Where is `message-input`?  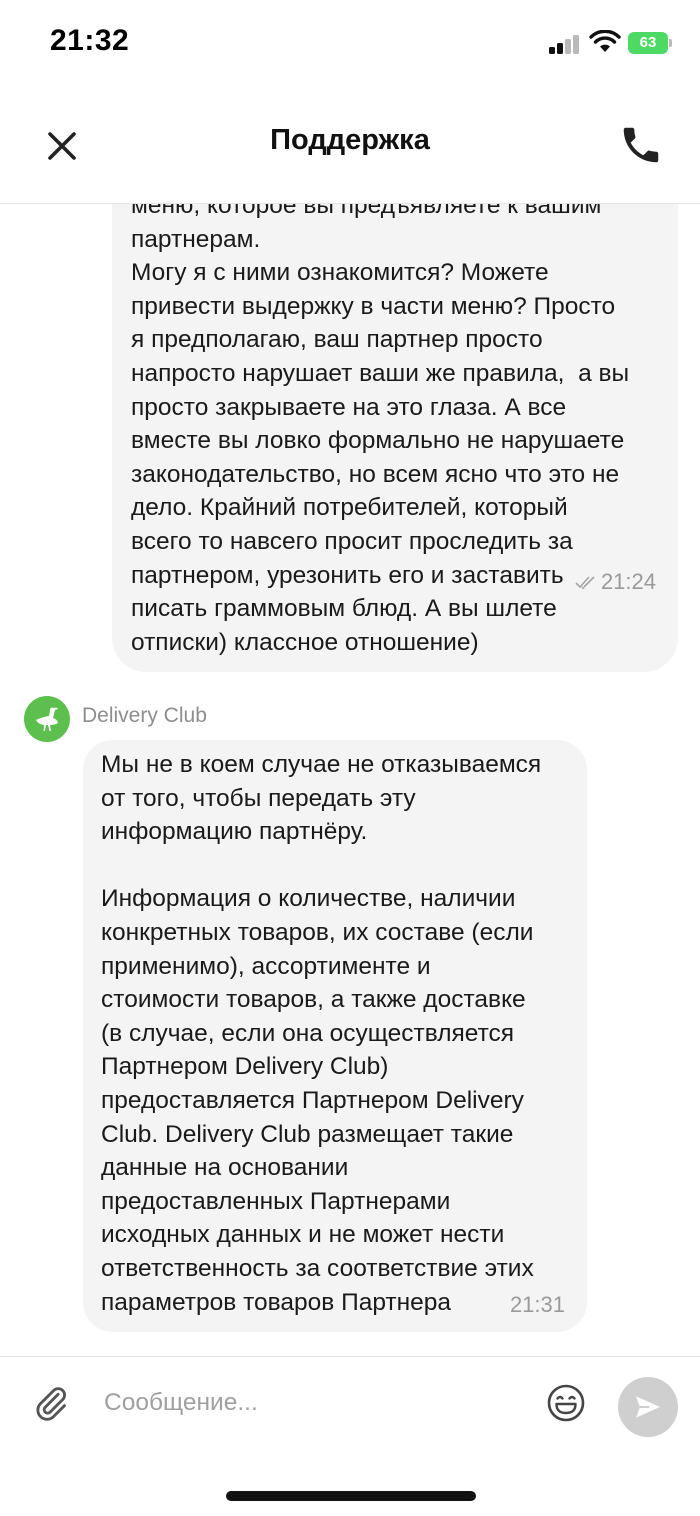 message-input is located at coordinates (314, 1403).